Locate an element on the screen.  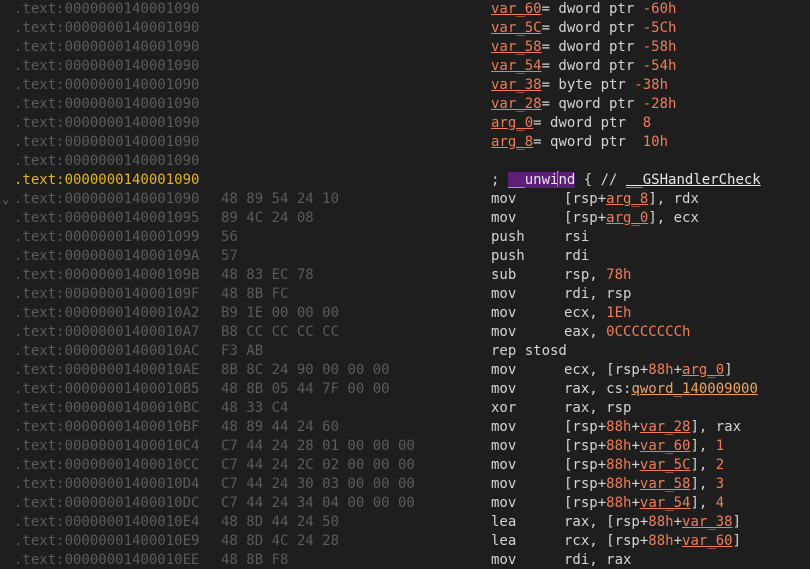
instruction-operands: [rsp+88h+var_60], 1 is located at coordinates (644, 446).